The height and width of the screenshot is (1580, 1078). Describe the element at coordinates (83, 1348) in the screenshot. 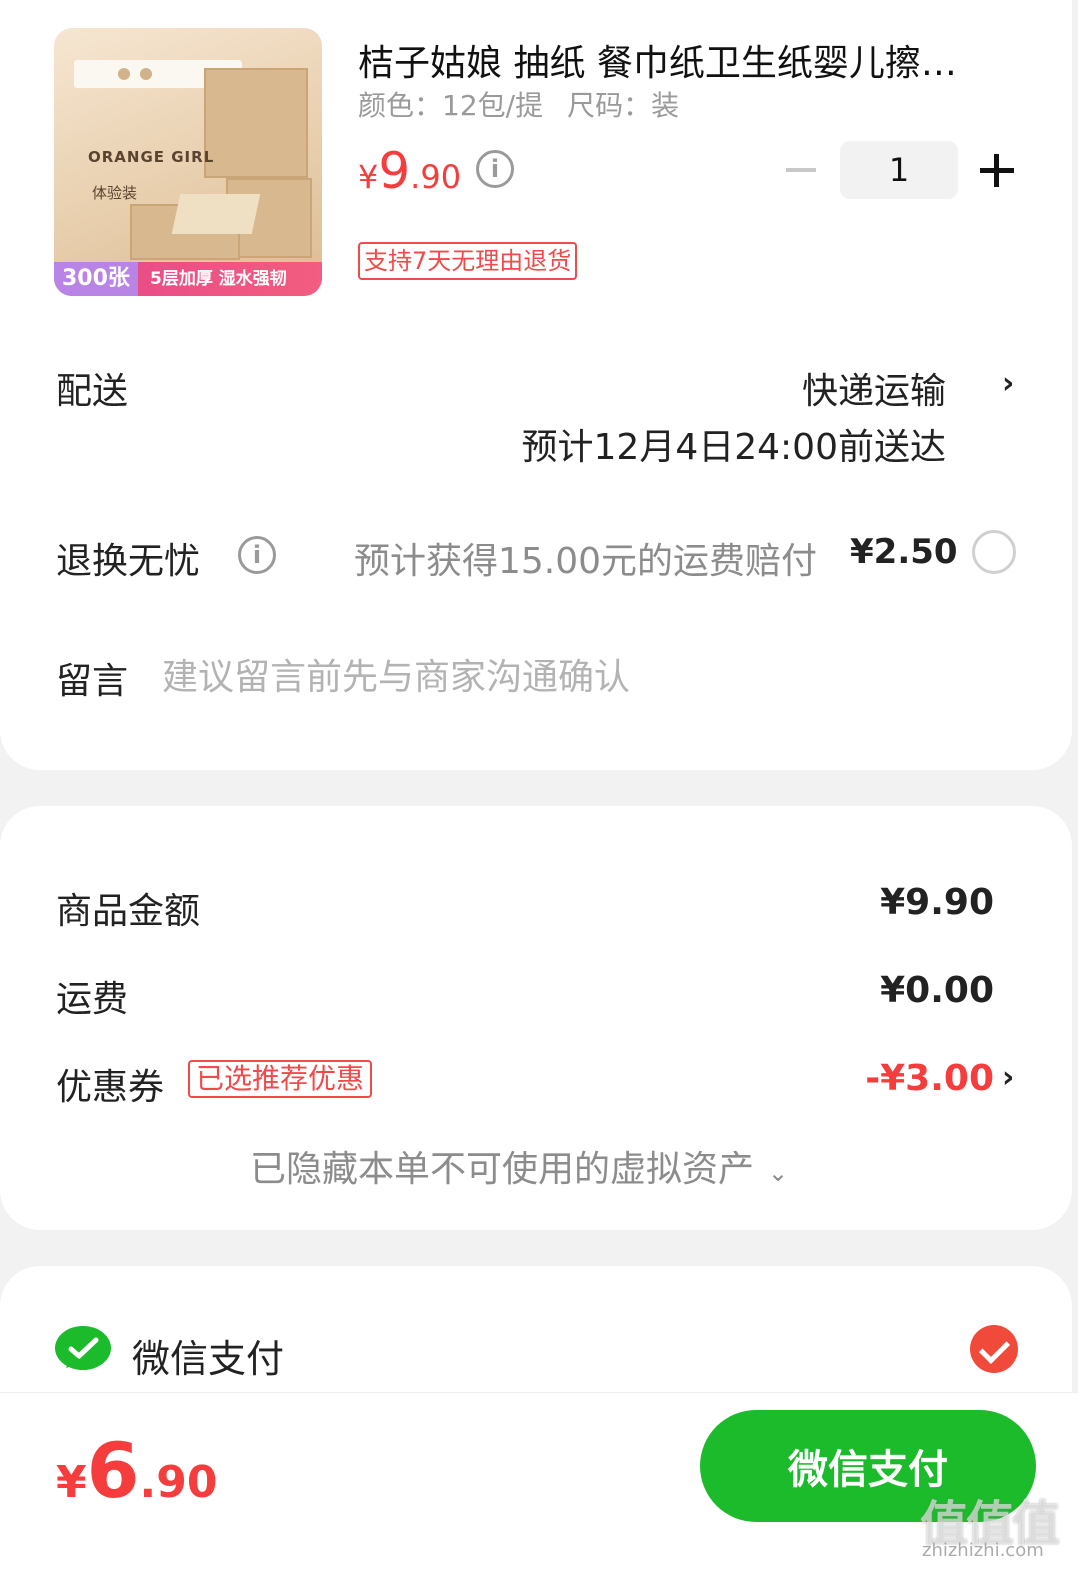

I see `wechat-pay-icon` at that location.